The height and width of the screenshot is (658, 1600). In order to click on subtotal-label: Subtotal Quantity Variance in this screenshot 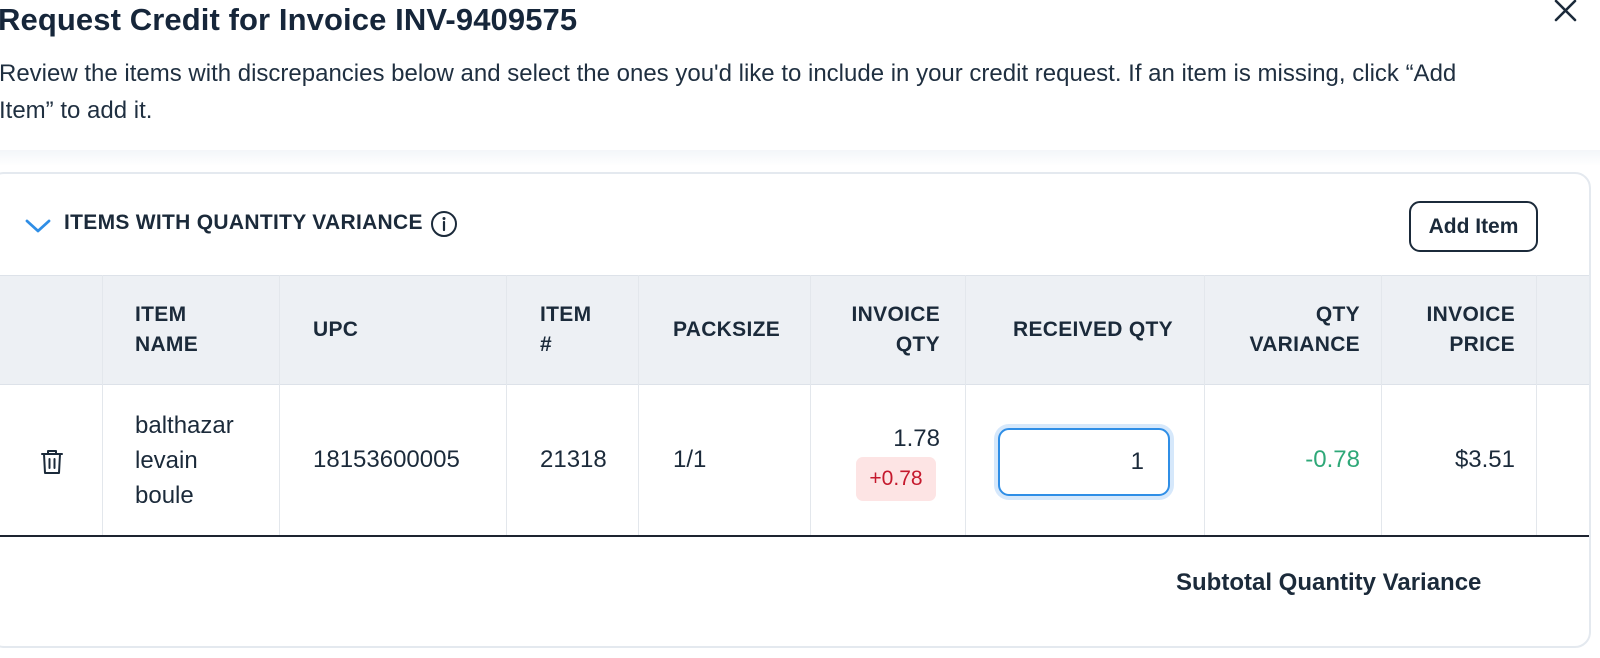, I will do `click(1329, 582)`.